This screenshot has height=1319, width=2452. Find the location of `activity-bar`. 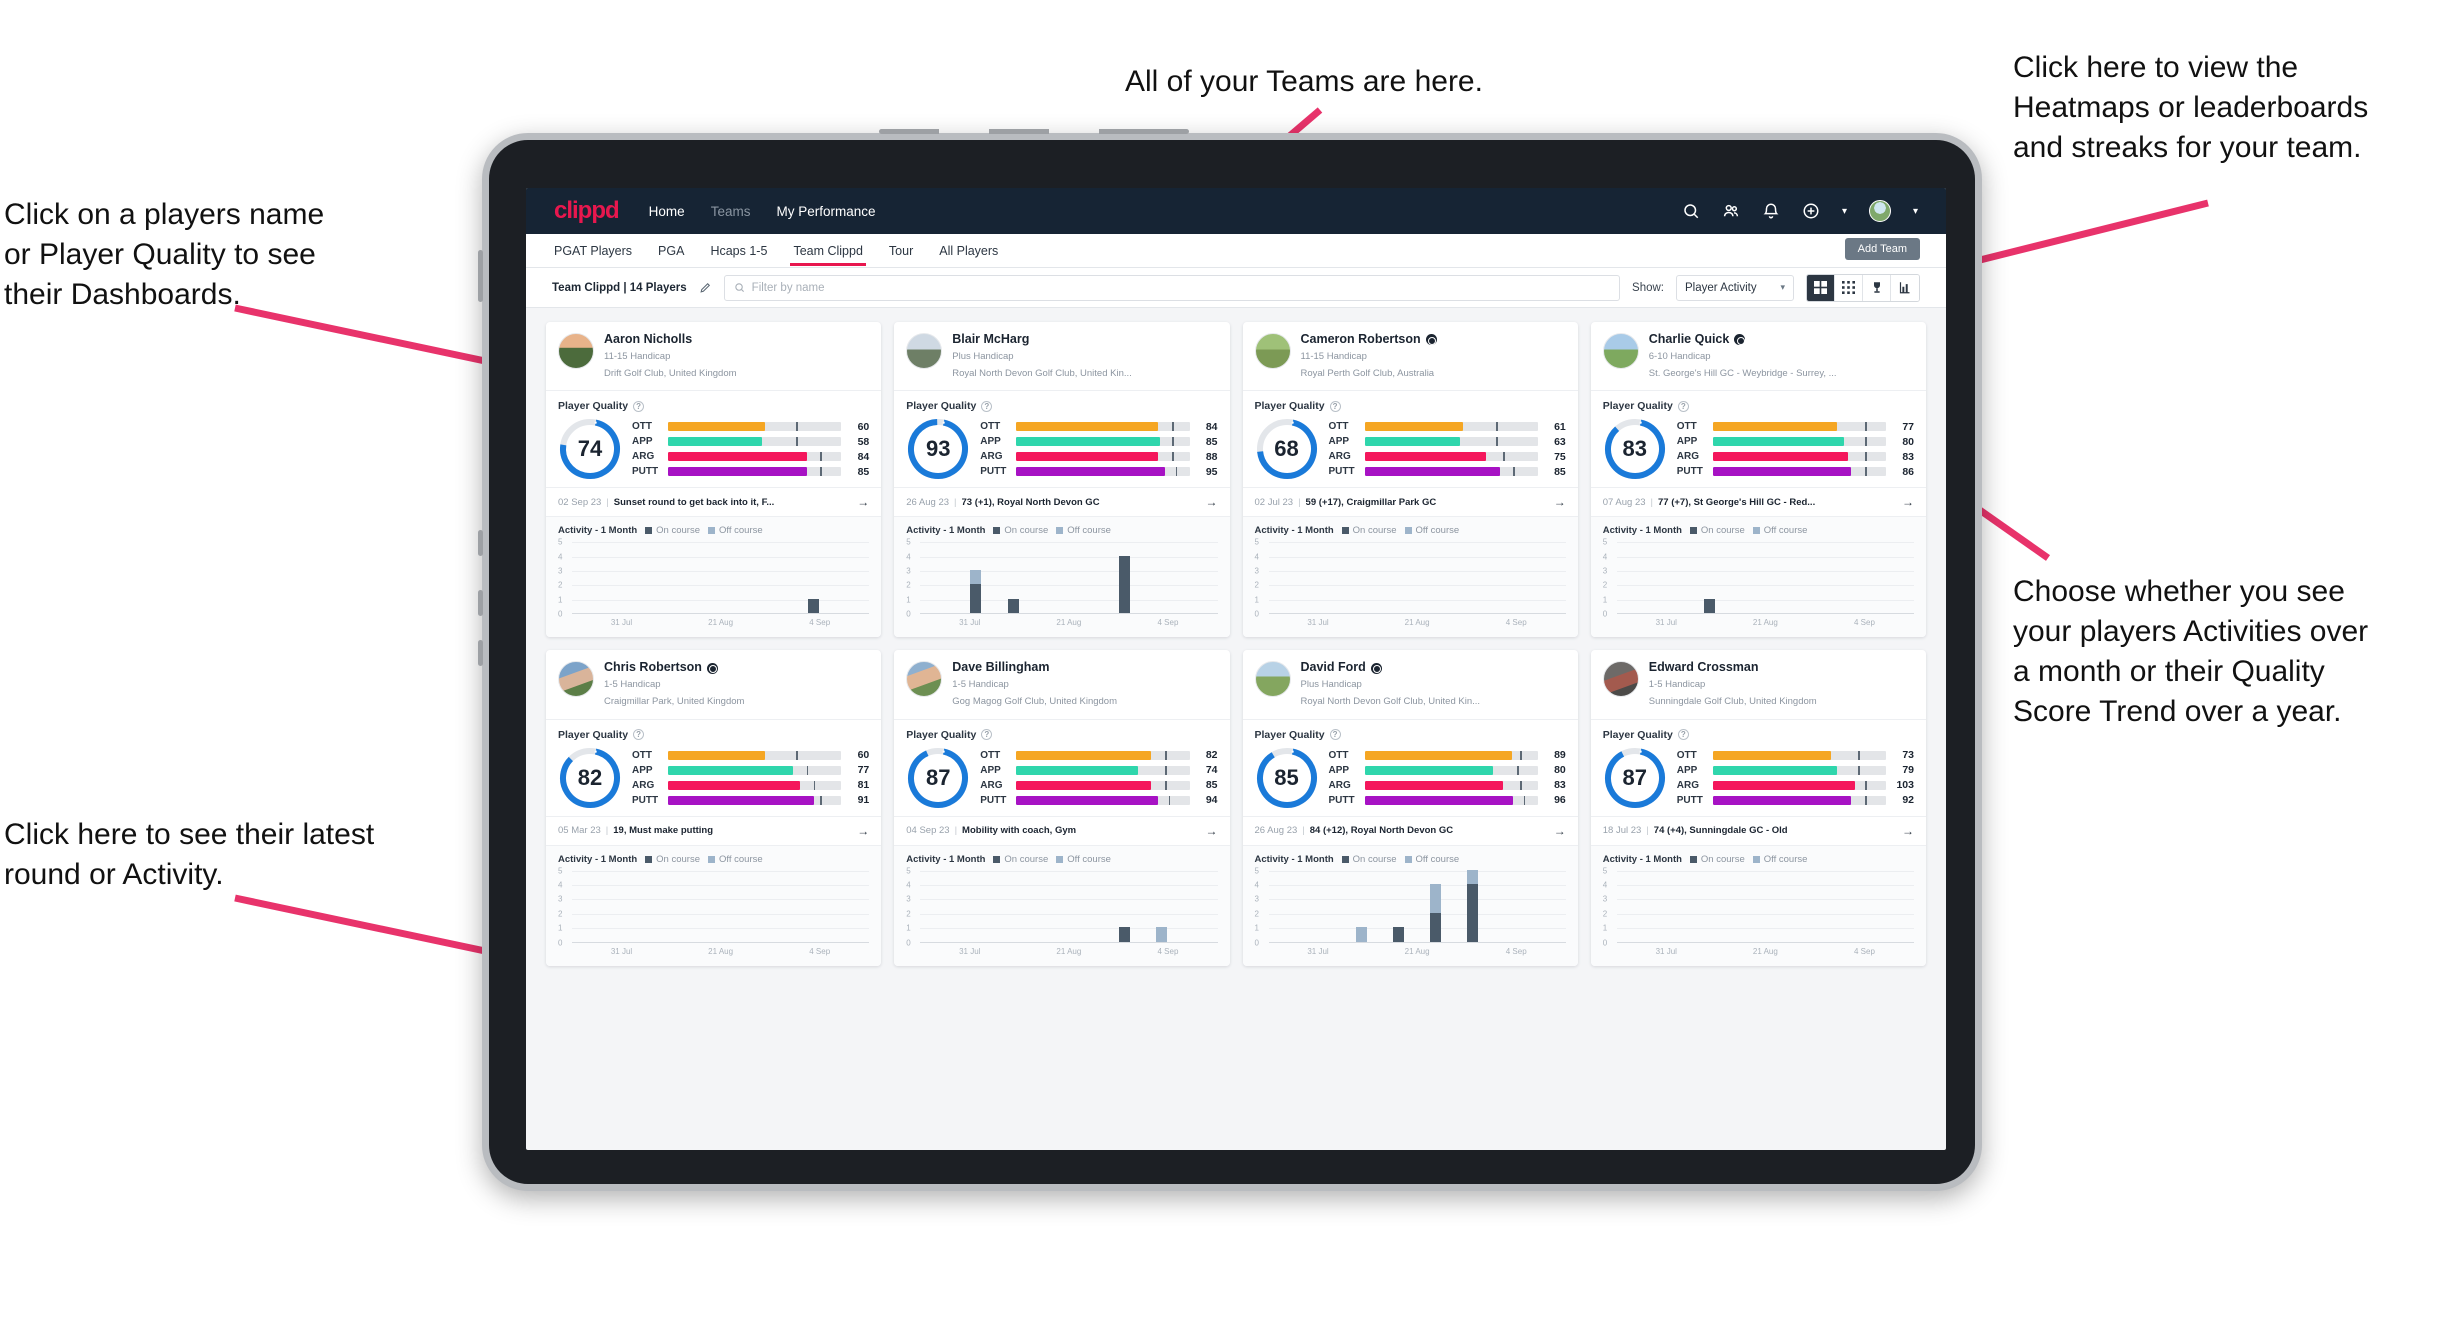

activity-bar is located at coordinates (1361, 934).